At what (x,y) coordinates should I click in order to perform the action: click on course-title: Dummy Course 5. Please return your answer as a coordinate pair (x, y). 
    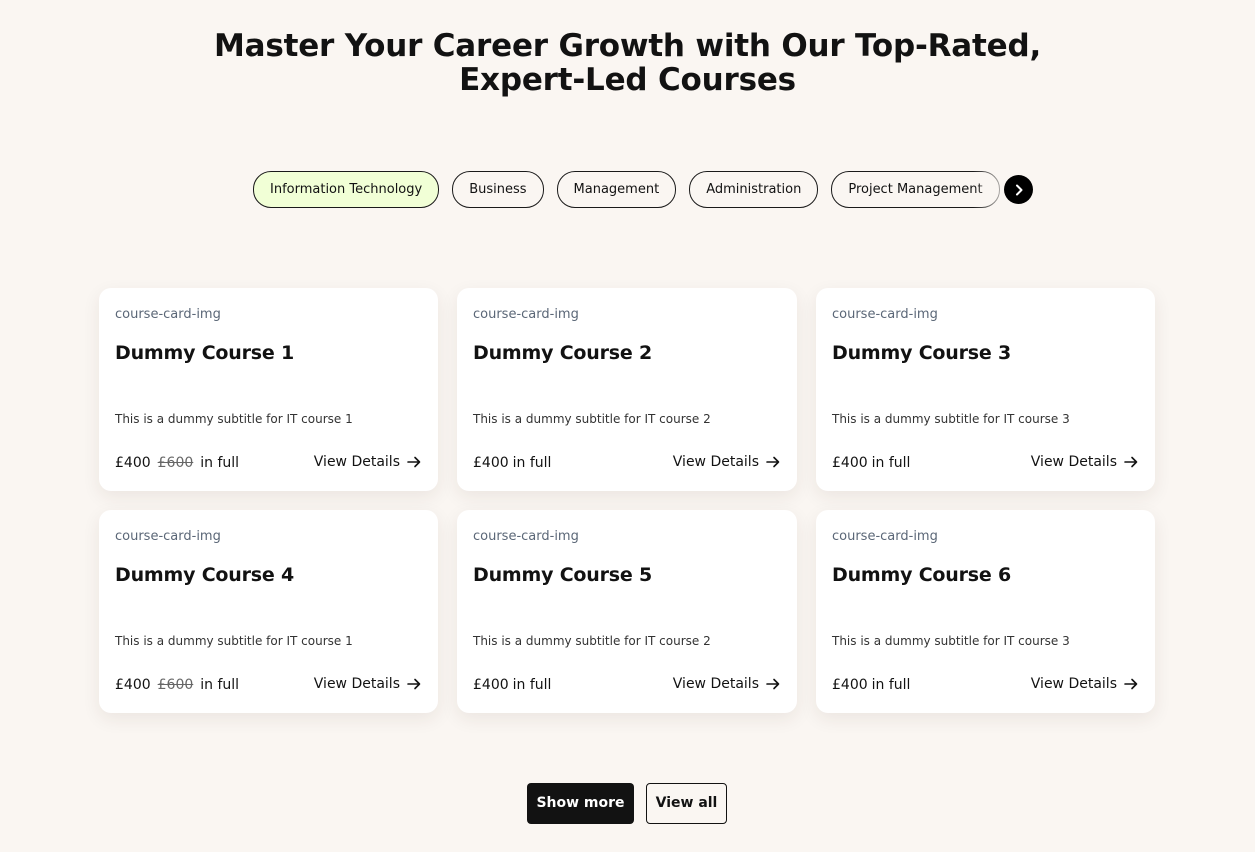
    Looking at the image, I should click on (563, 575).